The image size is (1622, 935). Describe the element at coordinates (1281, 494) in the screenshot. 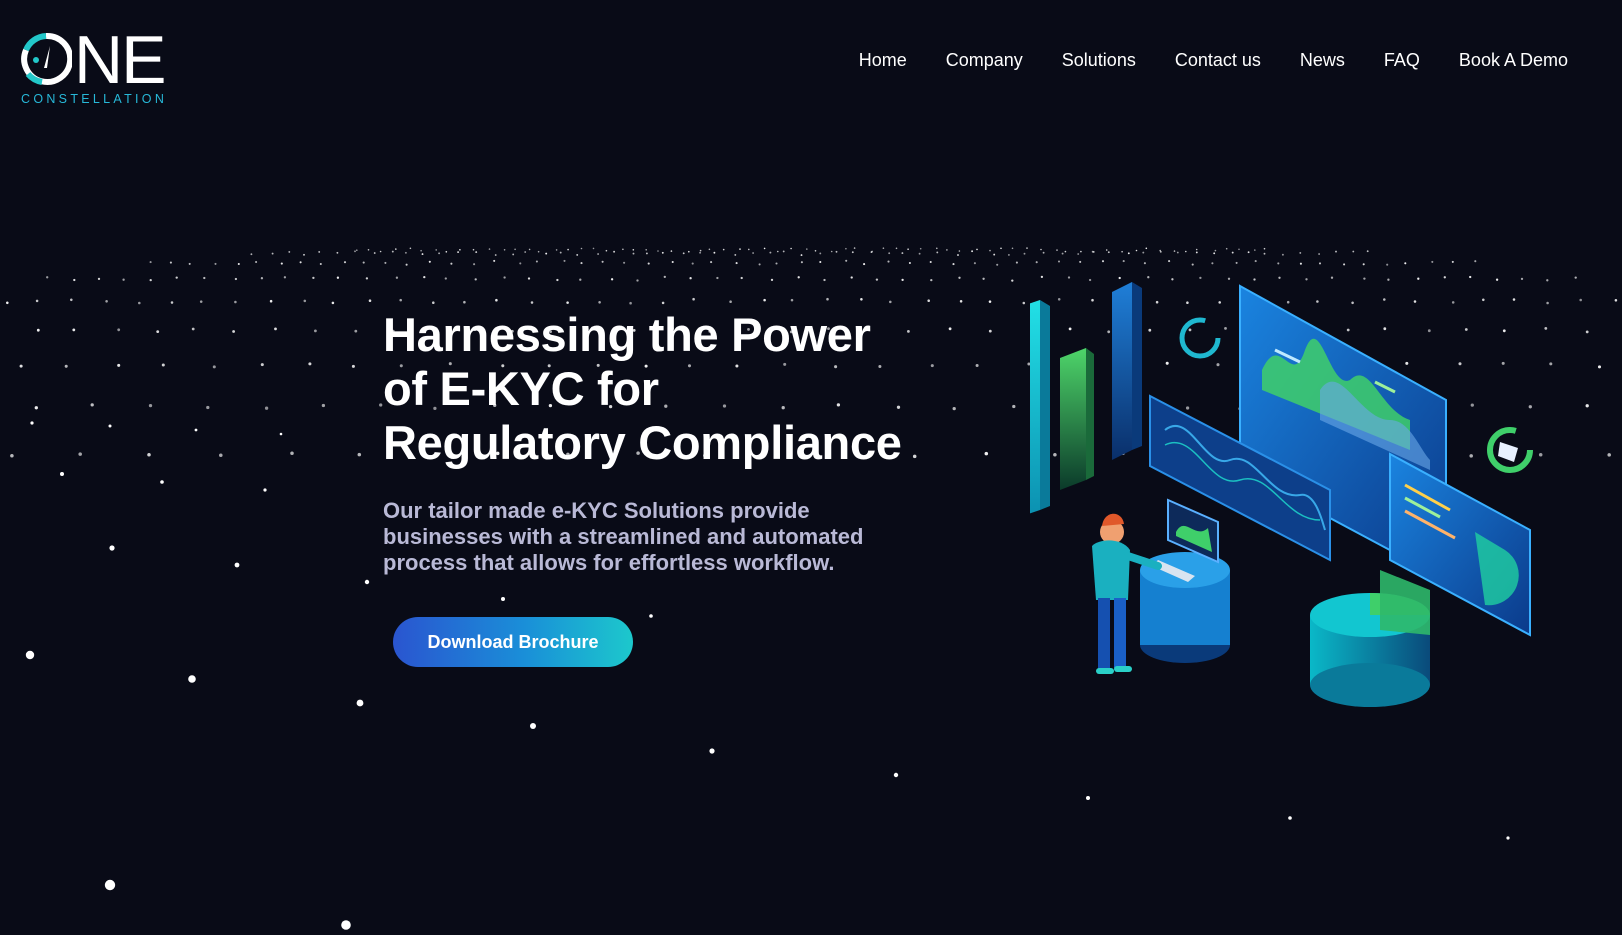

I see `ekyc-dashboard-illustration` at that location.